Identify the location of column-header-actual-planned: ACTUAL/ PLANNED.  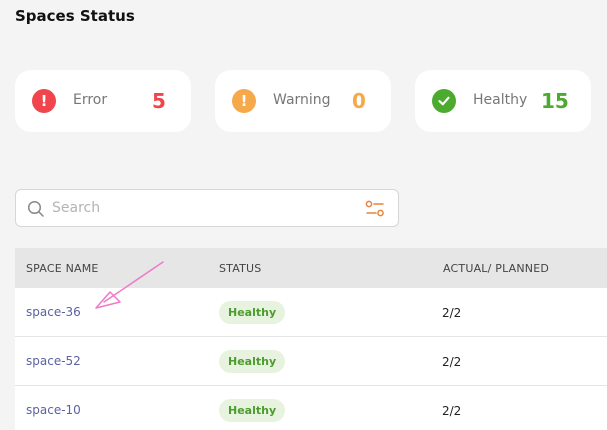
(496, 268).